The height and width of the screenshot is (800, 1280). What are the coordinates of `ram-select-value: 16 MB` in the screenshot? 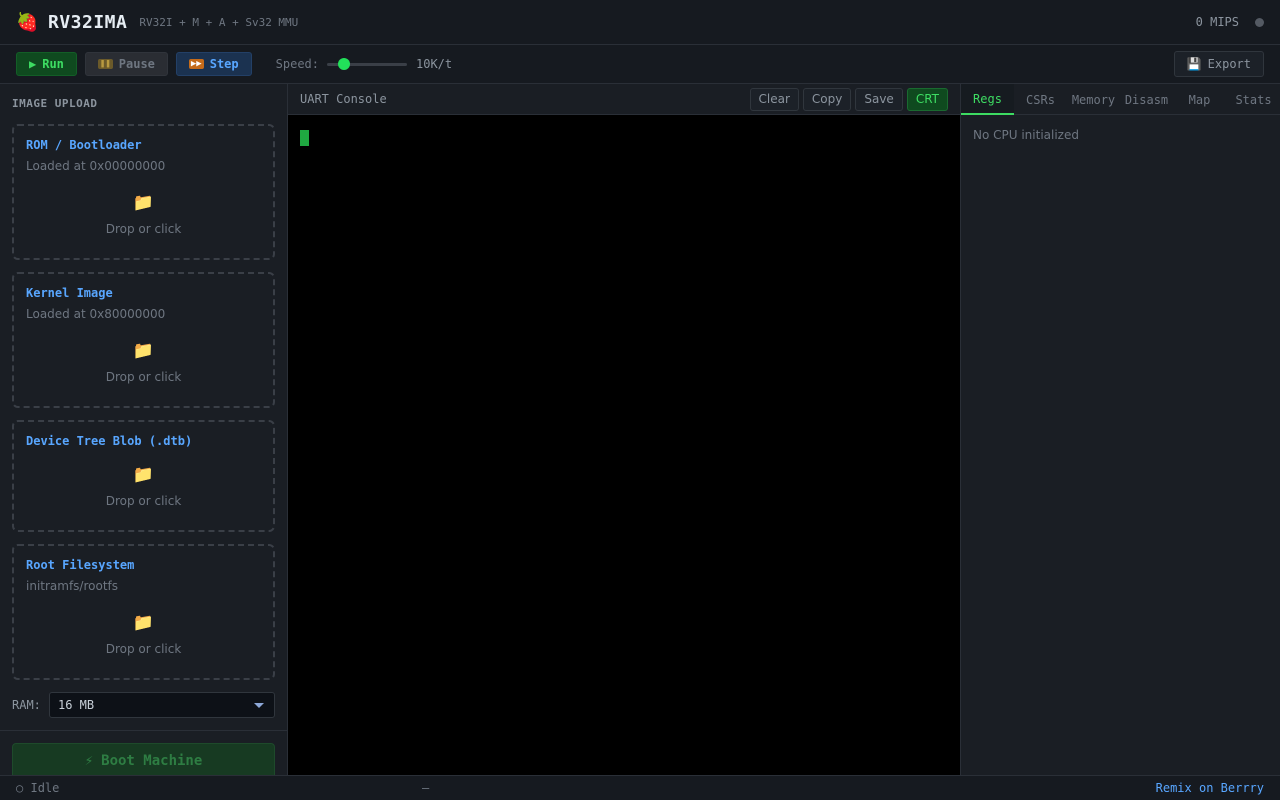 It's located at (76, 705).